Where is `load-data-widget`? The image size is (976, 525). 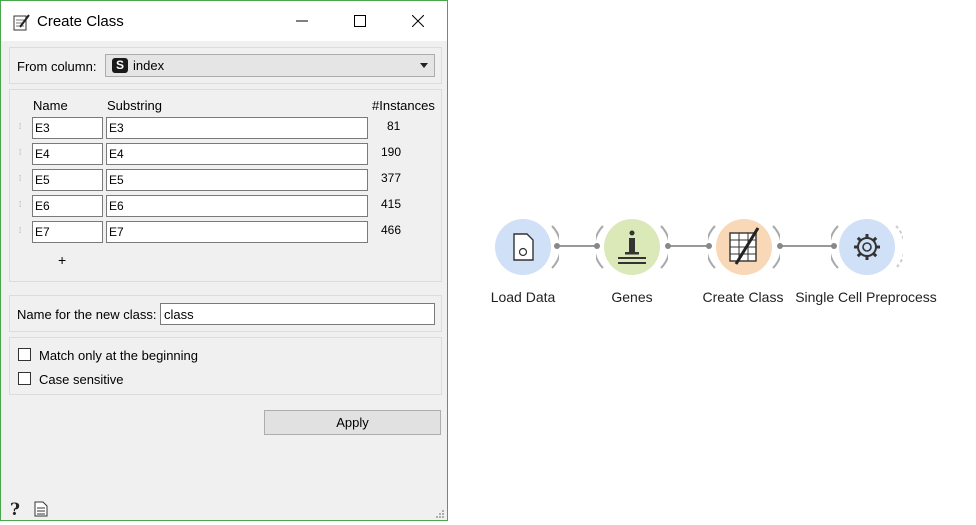 load-data-widget is located at coordinates (527, 247).